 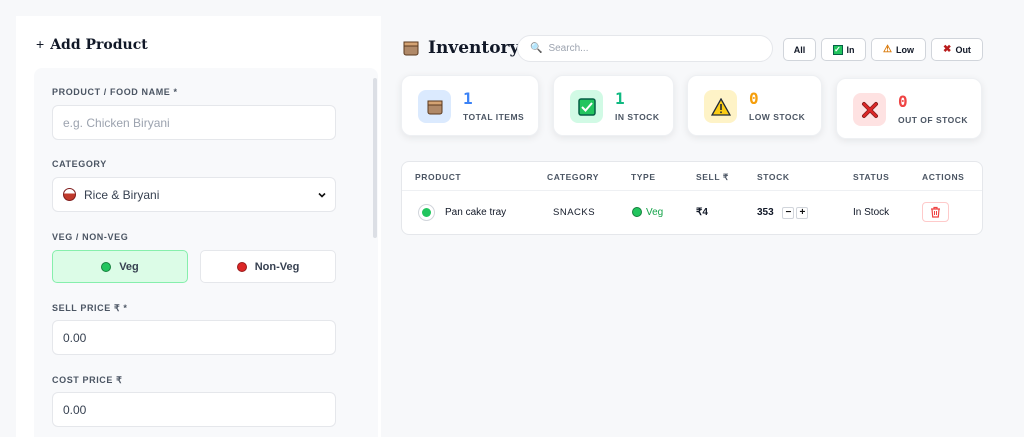 What do you see at coordinates (438, 177) in the screenshot?
I see `col-product: PRODUCT` at bounding box center [438, 177].